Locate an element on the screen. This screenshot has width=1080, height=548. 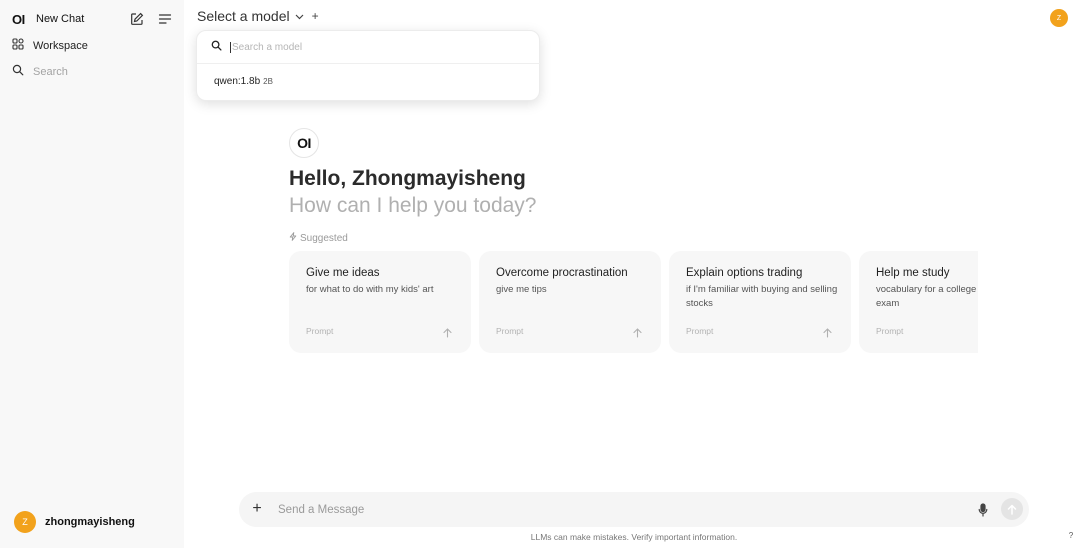
model-option-name: qwen:1.8b is located at coordinates (237, 81).